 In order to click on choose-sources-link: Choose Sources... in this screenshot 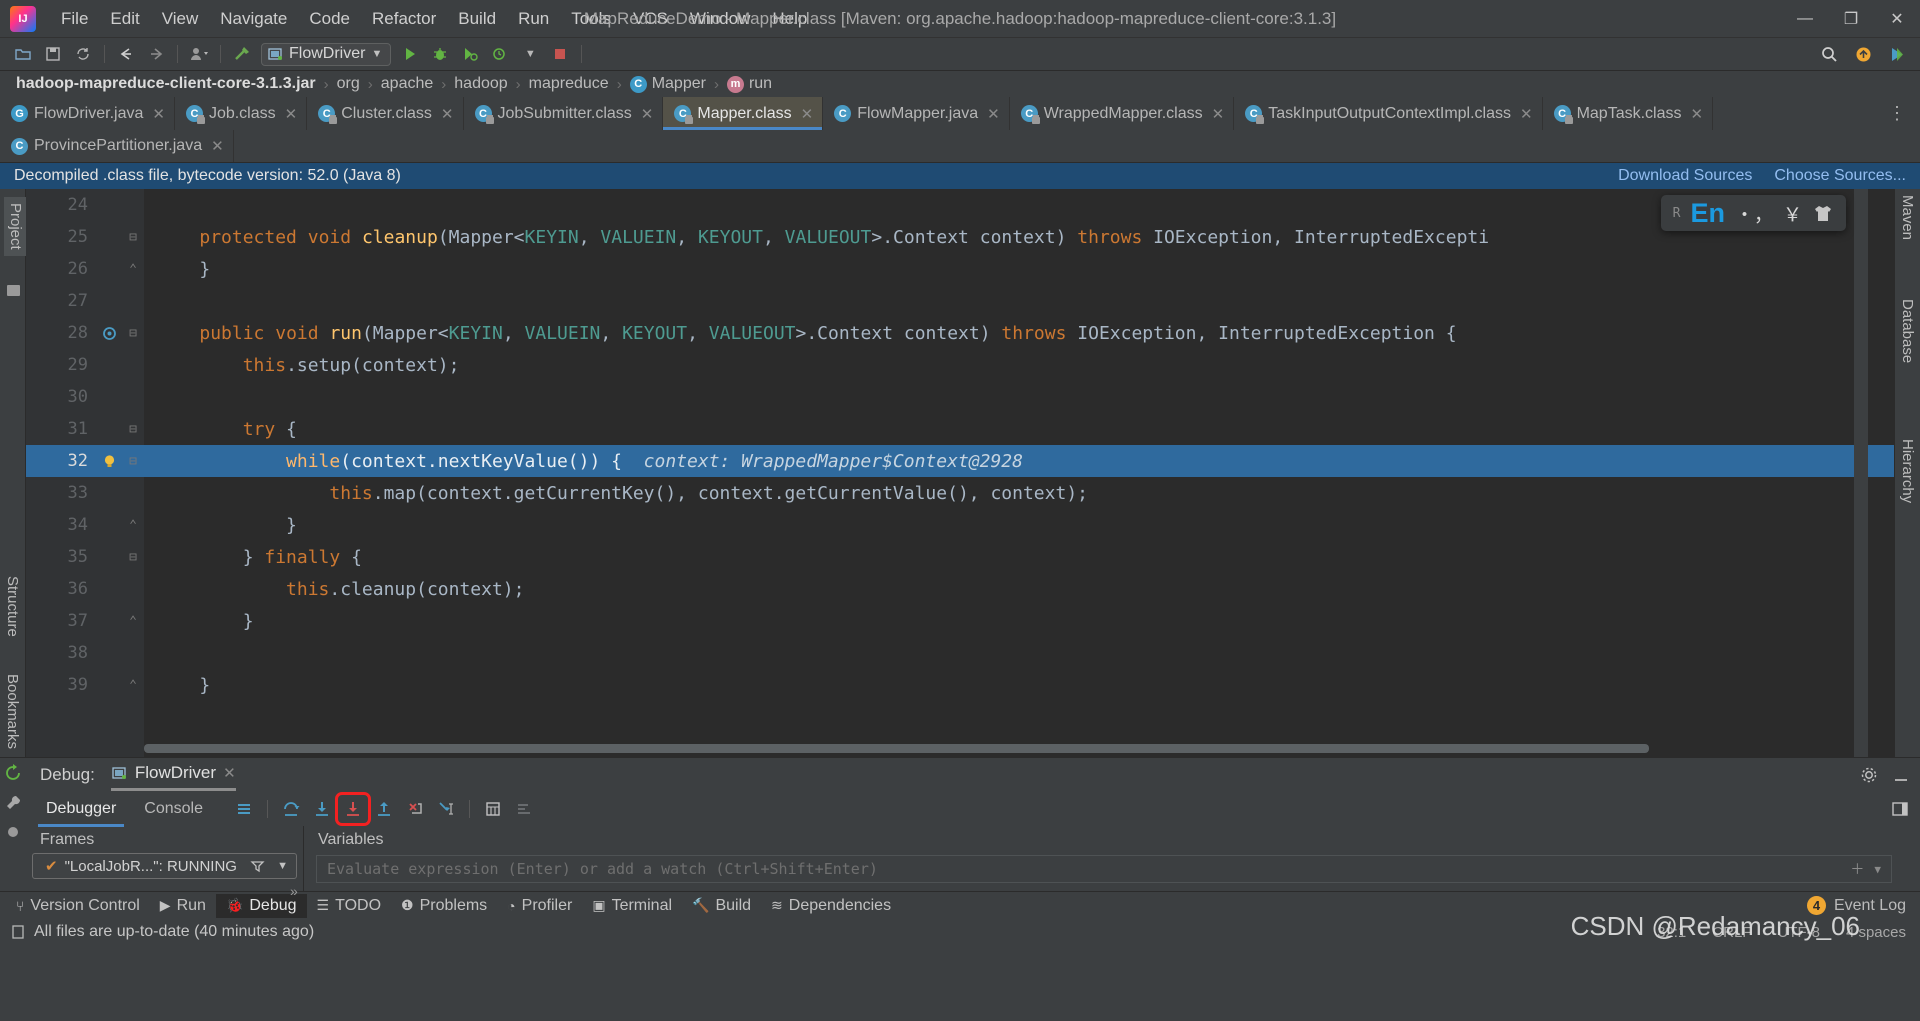, I will do `click(1840, 176)`.